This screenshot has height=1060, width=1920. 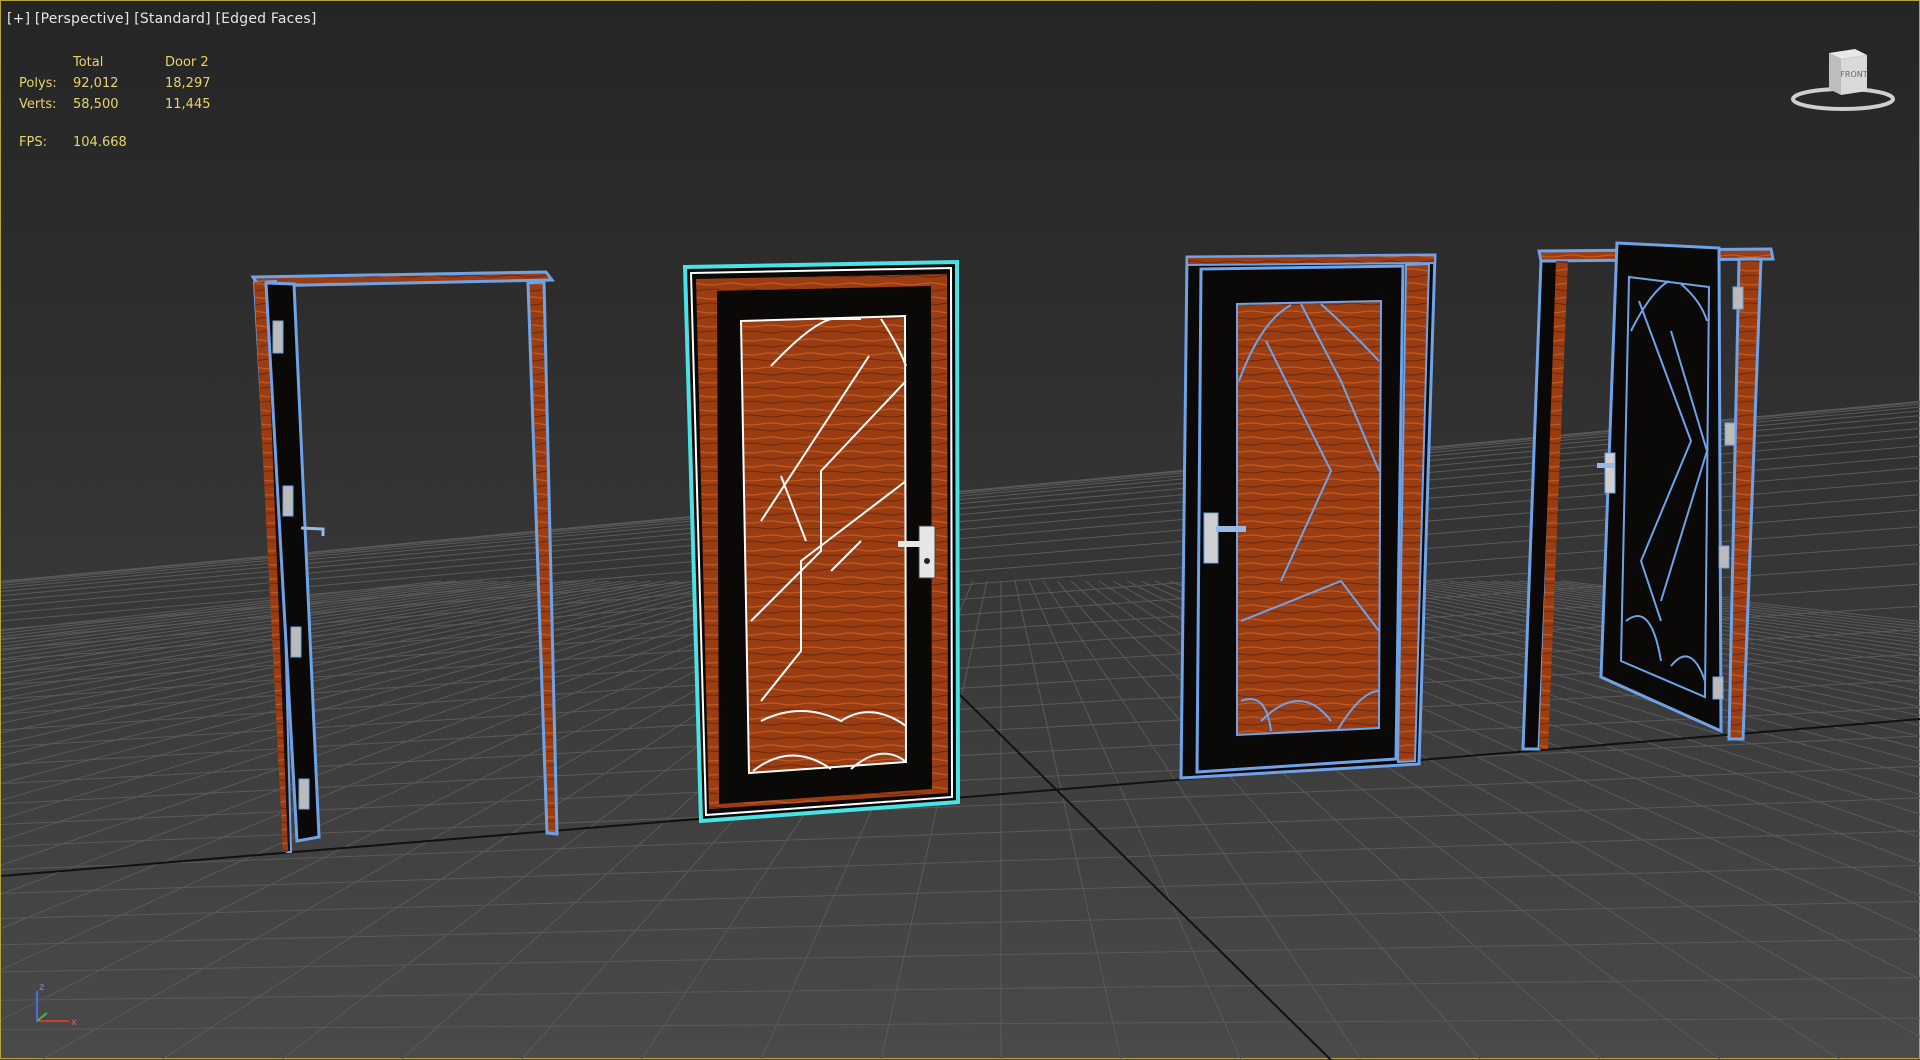 What do you see at coordinates (187, 62) in the screenshot?
I see `stats-header-object: Door 2` at bounding box center [187, 62].